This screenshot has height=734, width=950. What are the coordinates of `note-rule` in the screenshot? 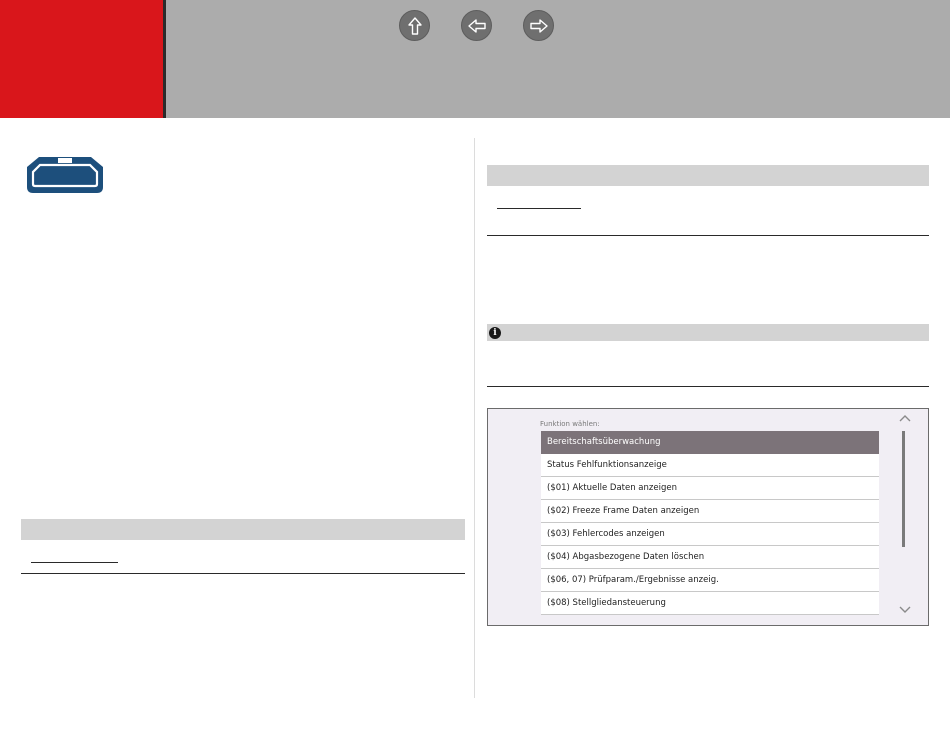 It's located at (708, 386).